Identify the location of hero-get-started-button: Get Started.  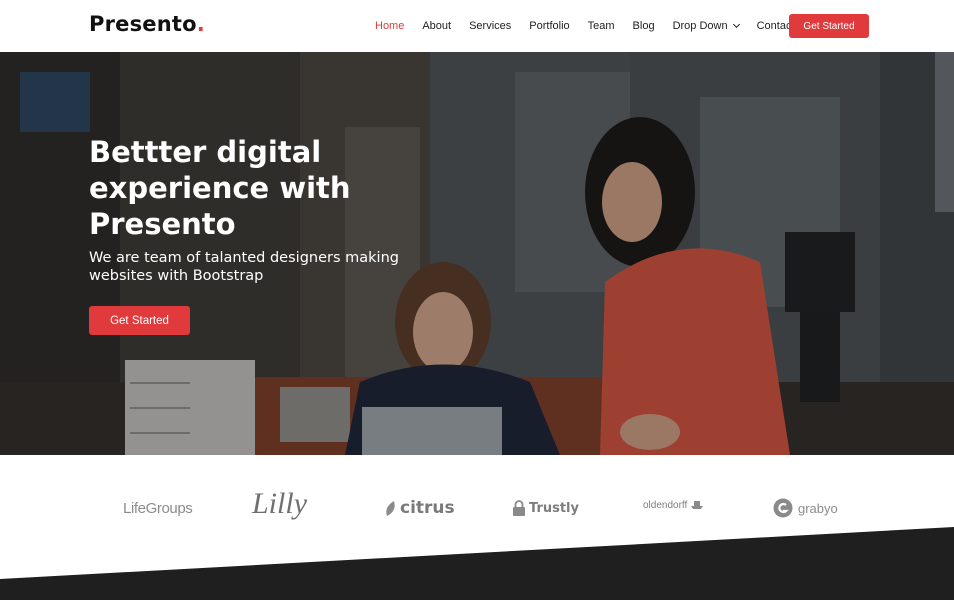
(139, 320).